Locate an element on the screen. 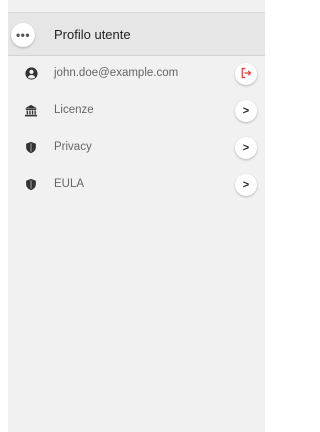  page-title: Profilo utente is located at coordinates (92, 34).